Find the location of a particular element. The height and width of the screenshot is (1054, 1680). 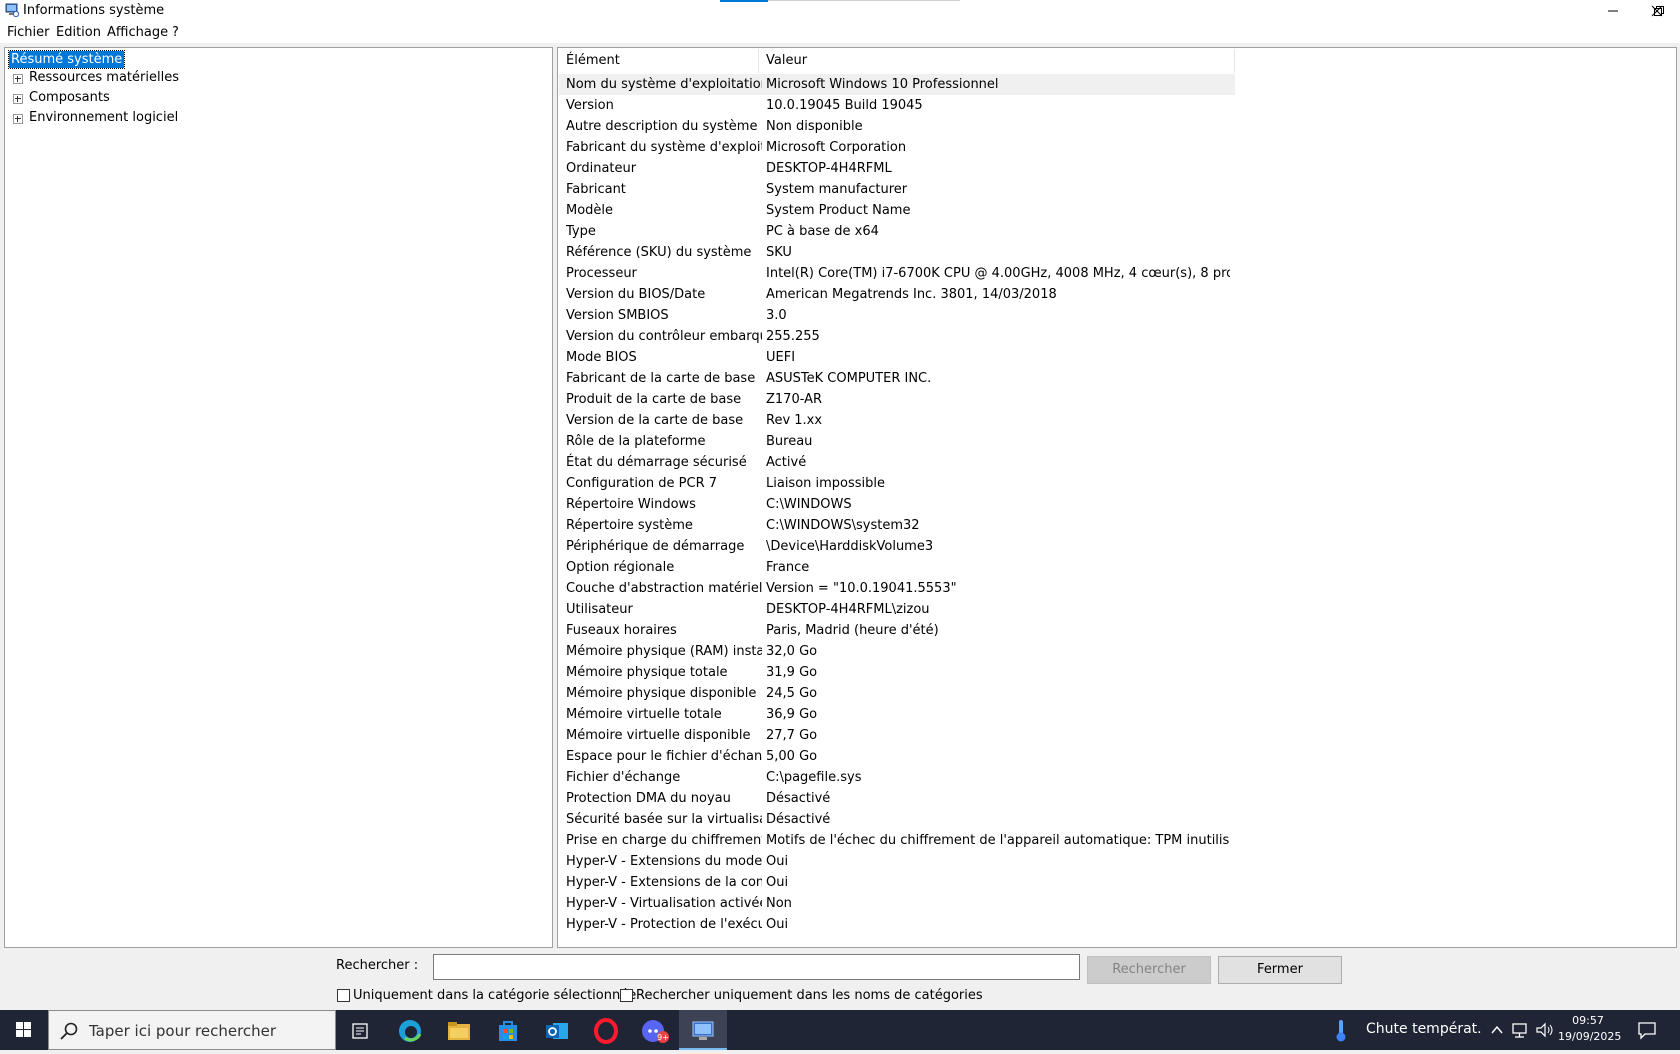

opera-button is located at coordinates (606, 1031).